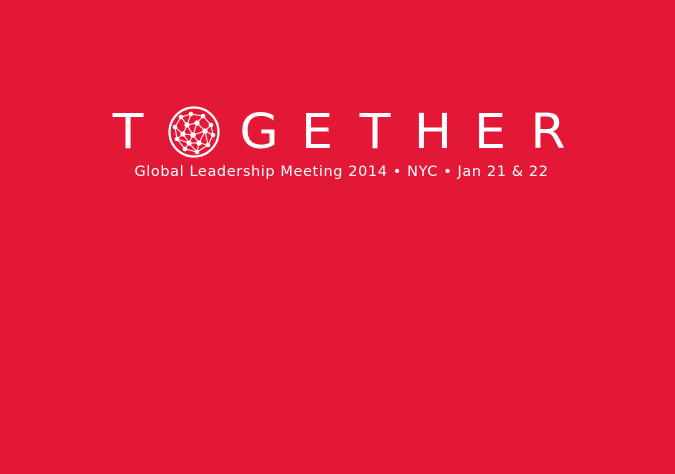 Image resolution: width=675 pixels, height=474 pixels. Describe the element at coordinates (490, 132) in the screenshot. I see `wordmark-letter-e2: E` at that location.